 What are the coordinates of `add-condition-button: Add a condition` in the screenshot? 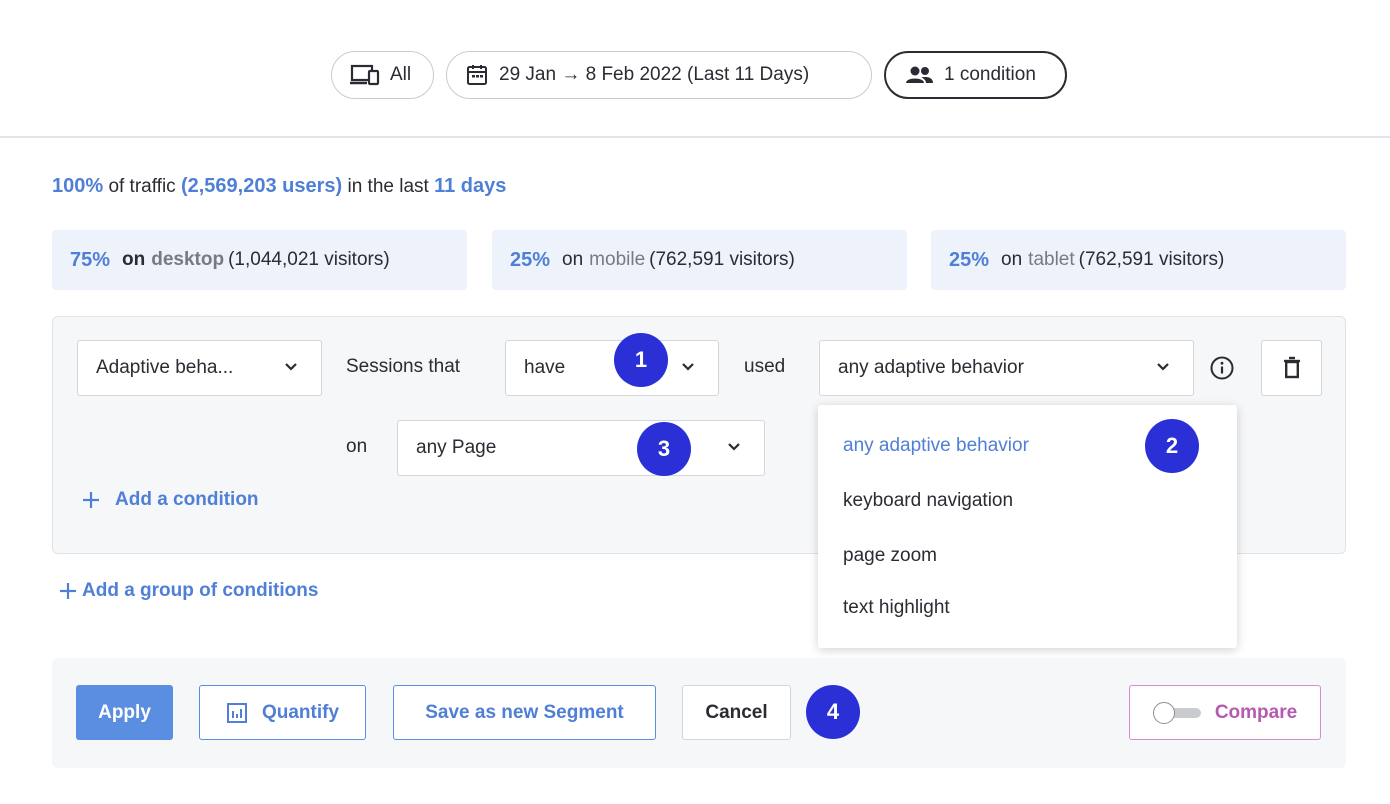 It's located at (170, 500).